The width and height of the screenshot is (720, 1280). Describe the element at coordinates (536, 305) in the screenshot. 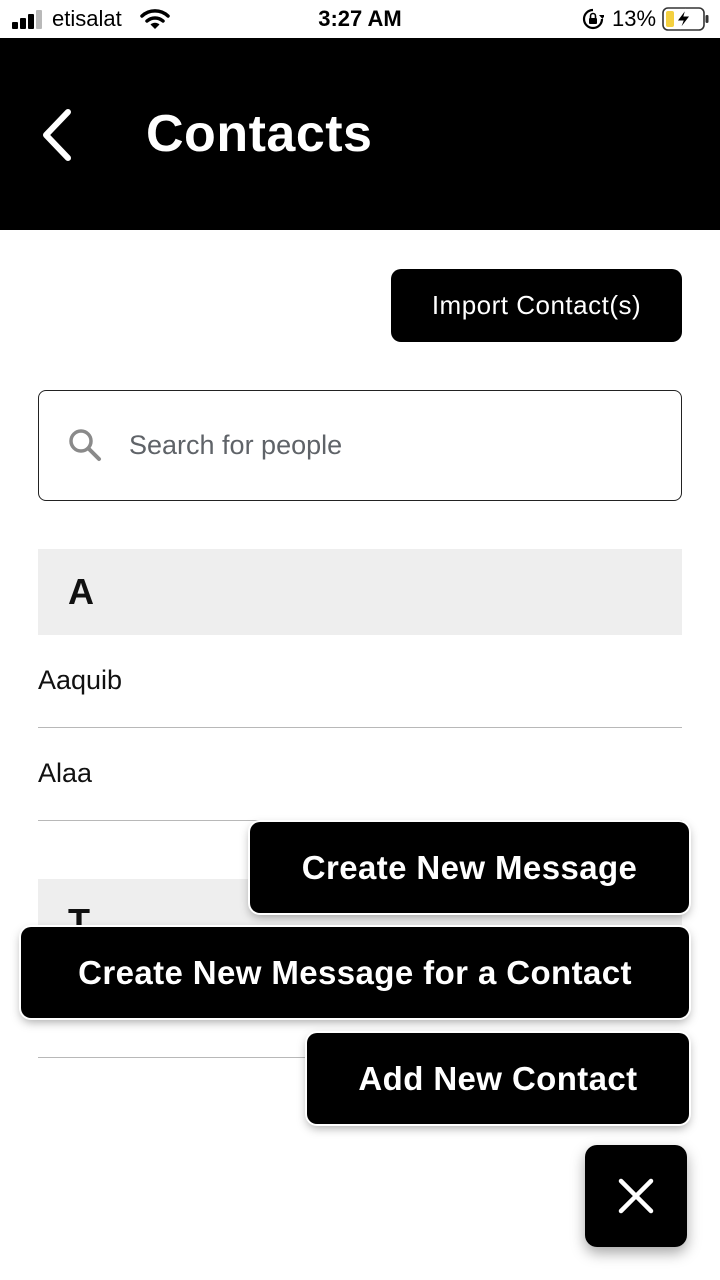

I see `import-contacts-button: Import Contact(s)` at that location.